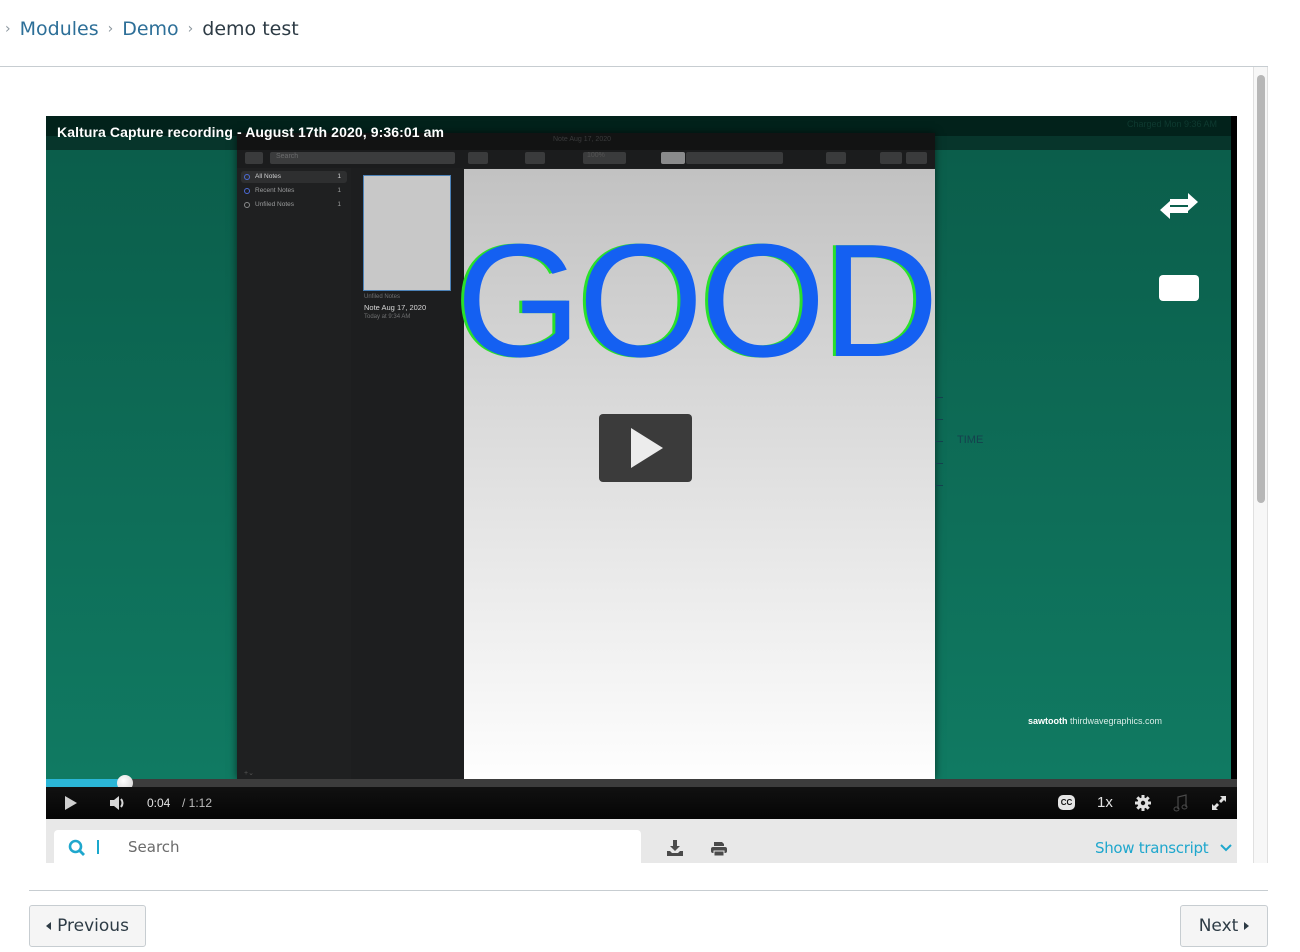  I want to click on note-folder: Unfiled Notes, so click(382, 297).